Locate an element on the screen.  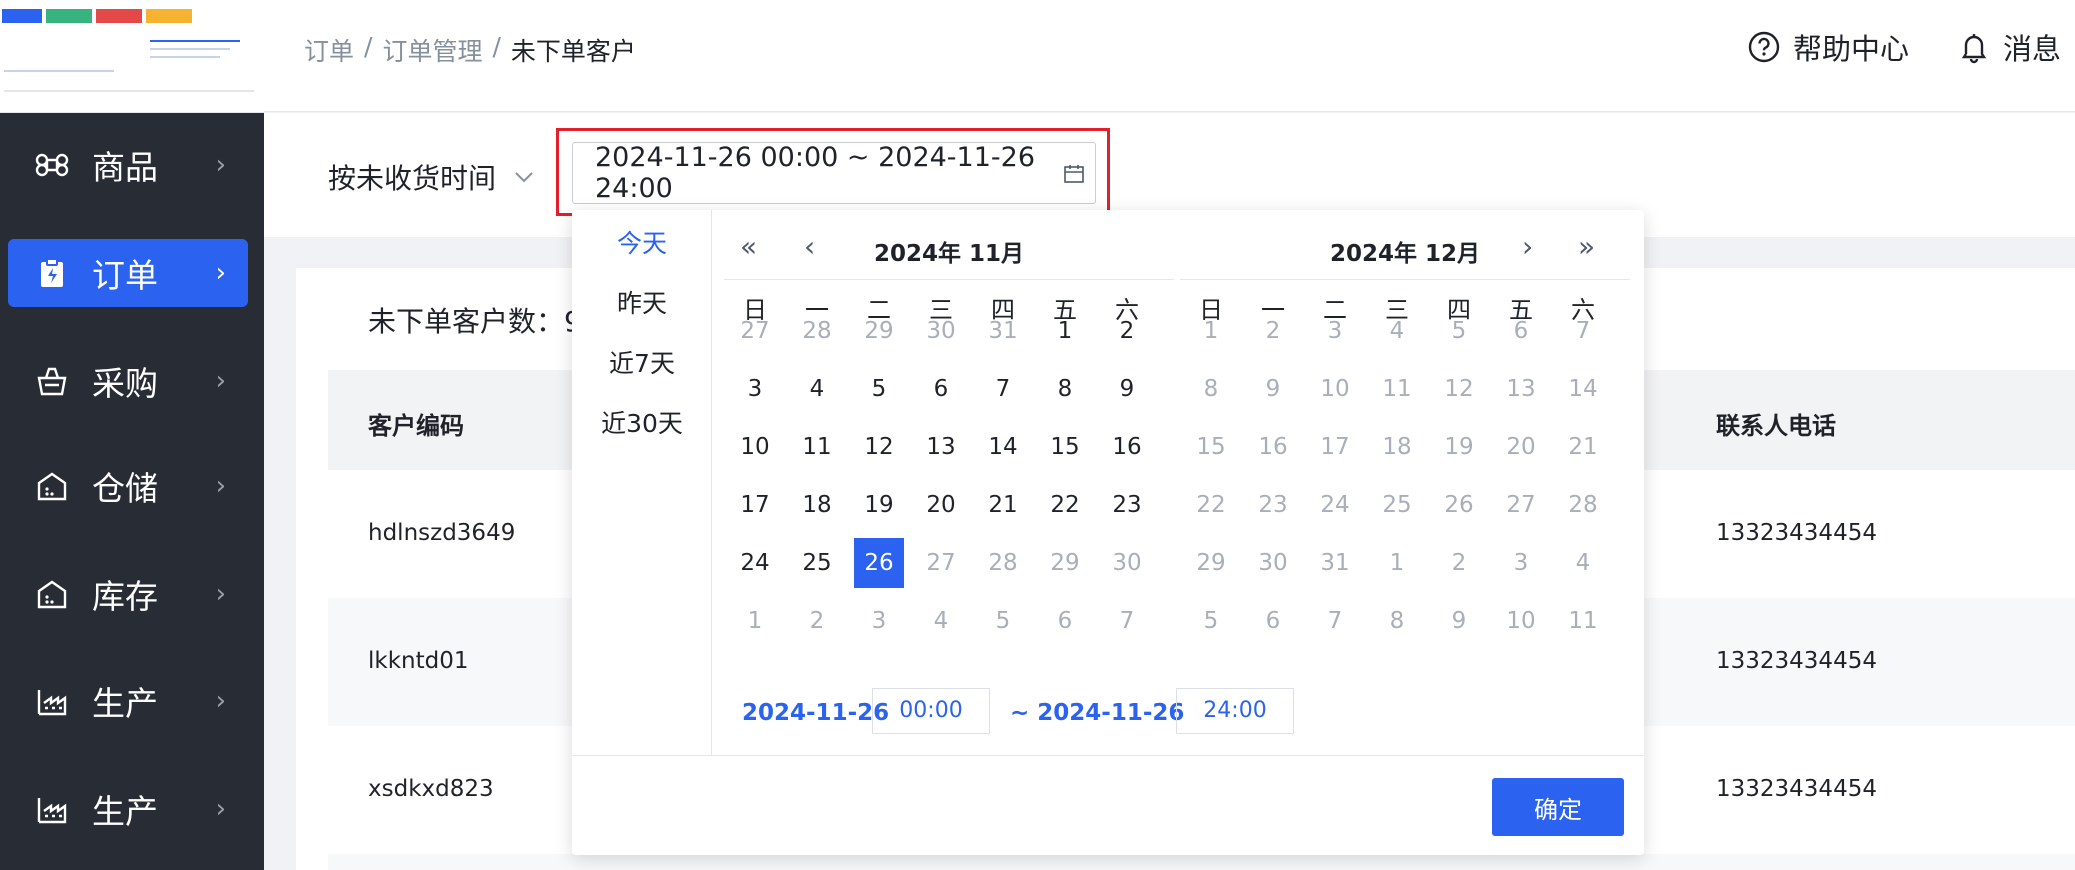
start-time-input: 00:00 is located at coordinates (931, 711).